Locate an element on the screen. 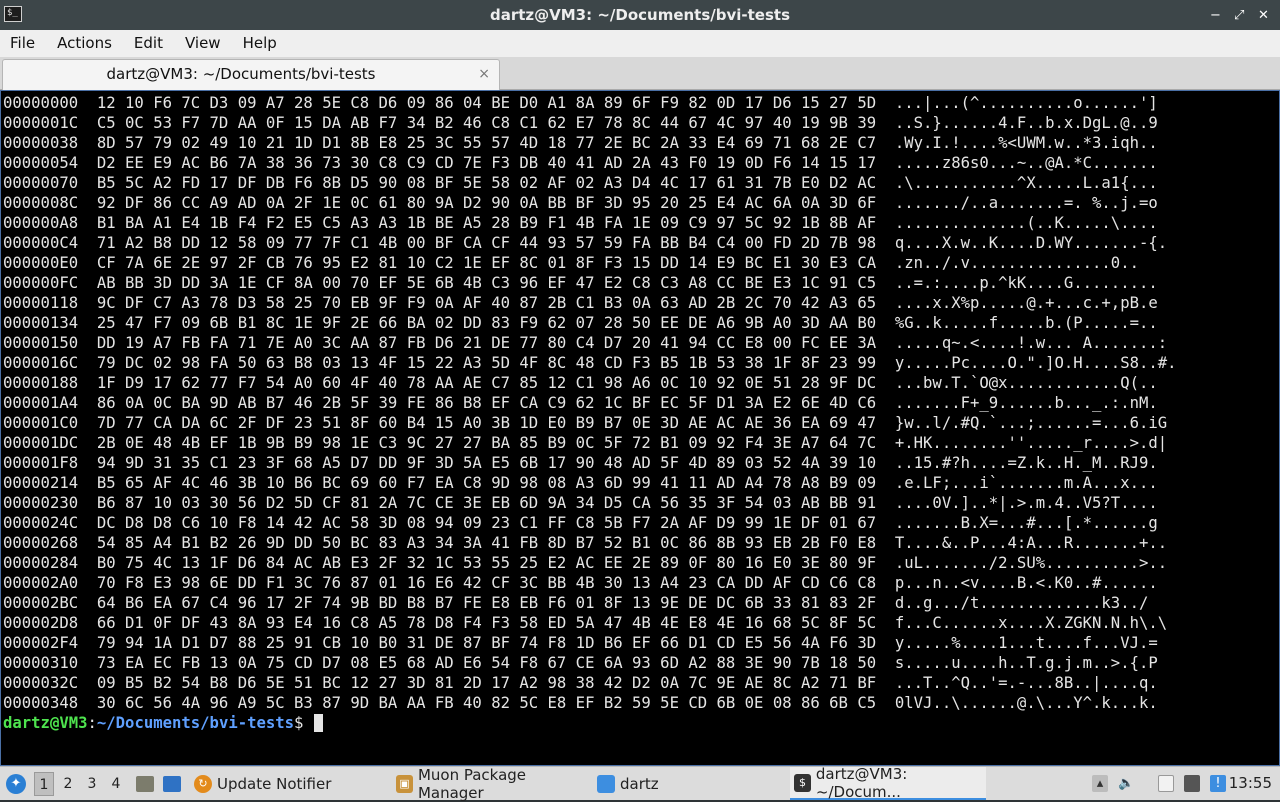 The image size is (1280, 802). task-dartz-folder: dartz is located at coordinates (692, 783).